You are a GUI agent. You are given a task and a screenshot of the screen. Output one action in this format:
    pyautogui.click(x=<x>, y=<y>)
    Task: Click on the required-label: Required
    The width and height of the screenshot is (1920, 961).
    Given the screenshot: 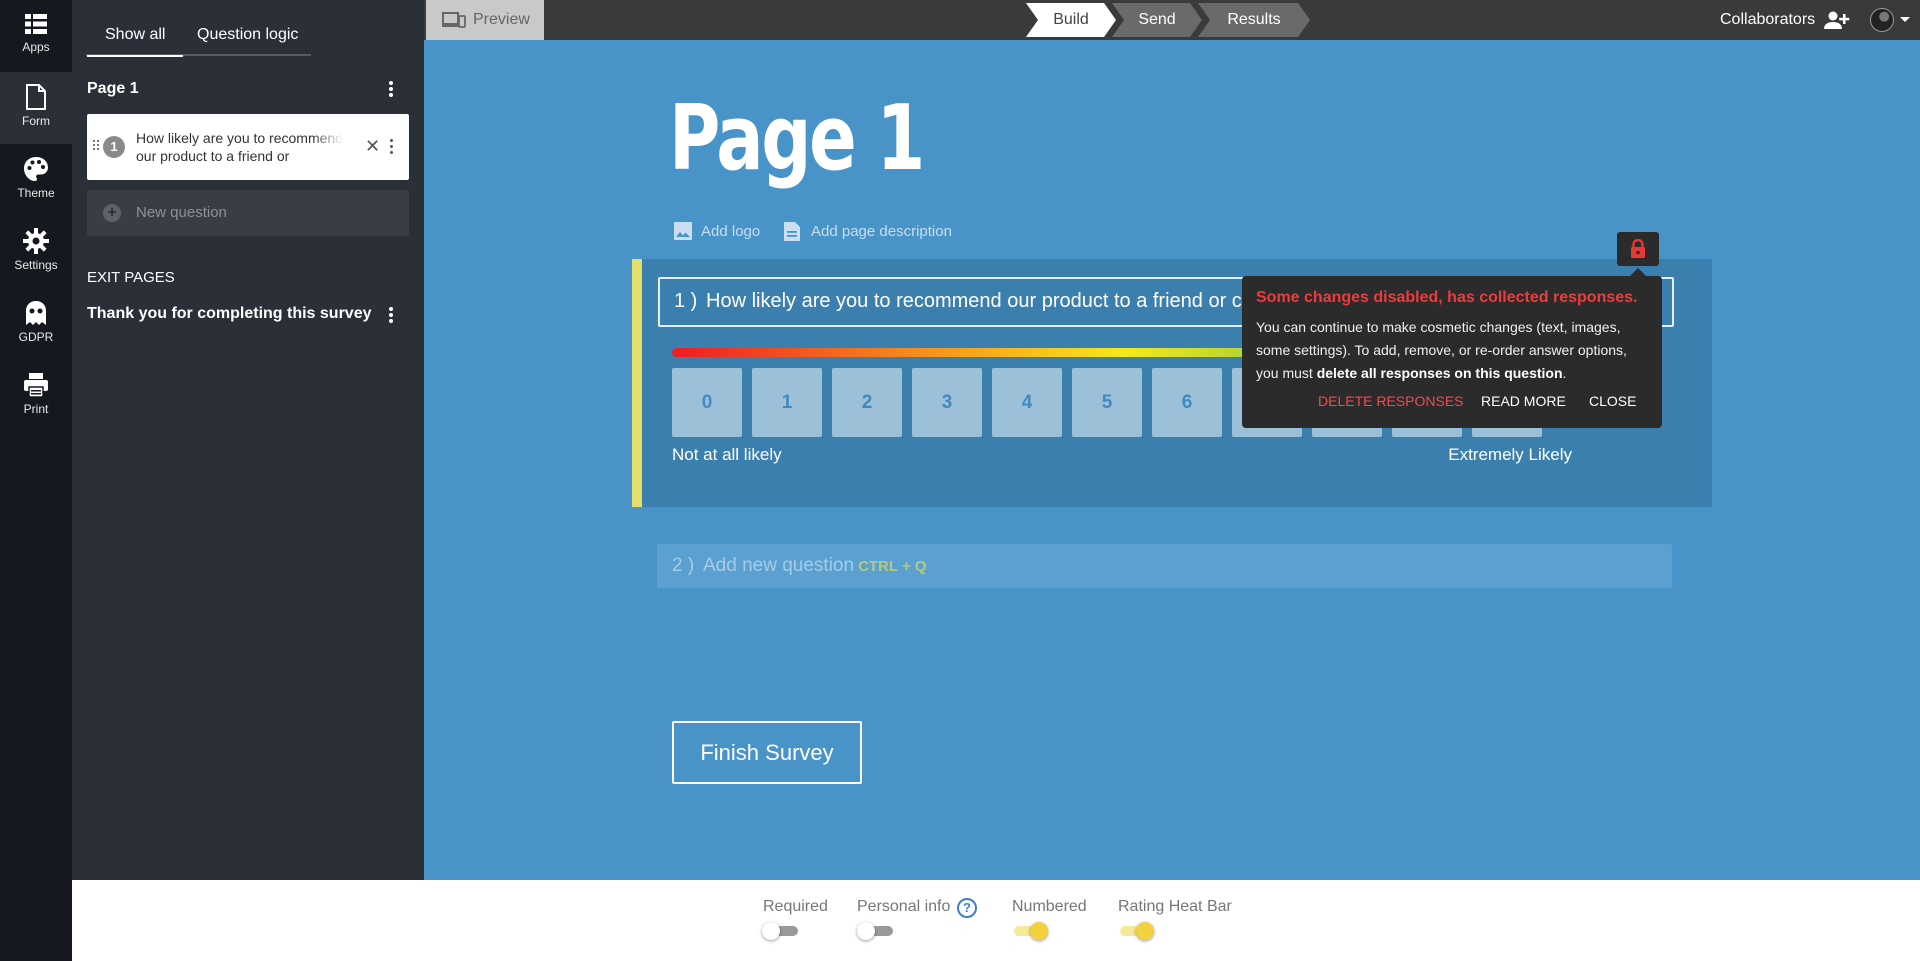 What is the action you would take?
    pyautogui.click(x=795, y=906)
    